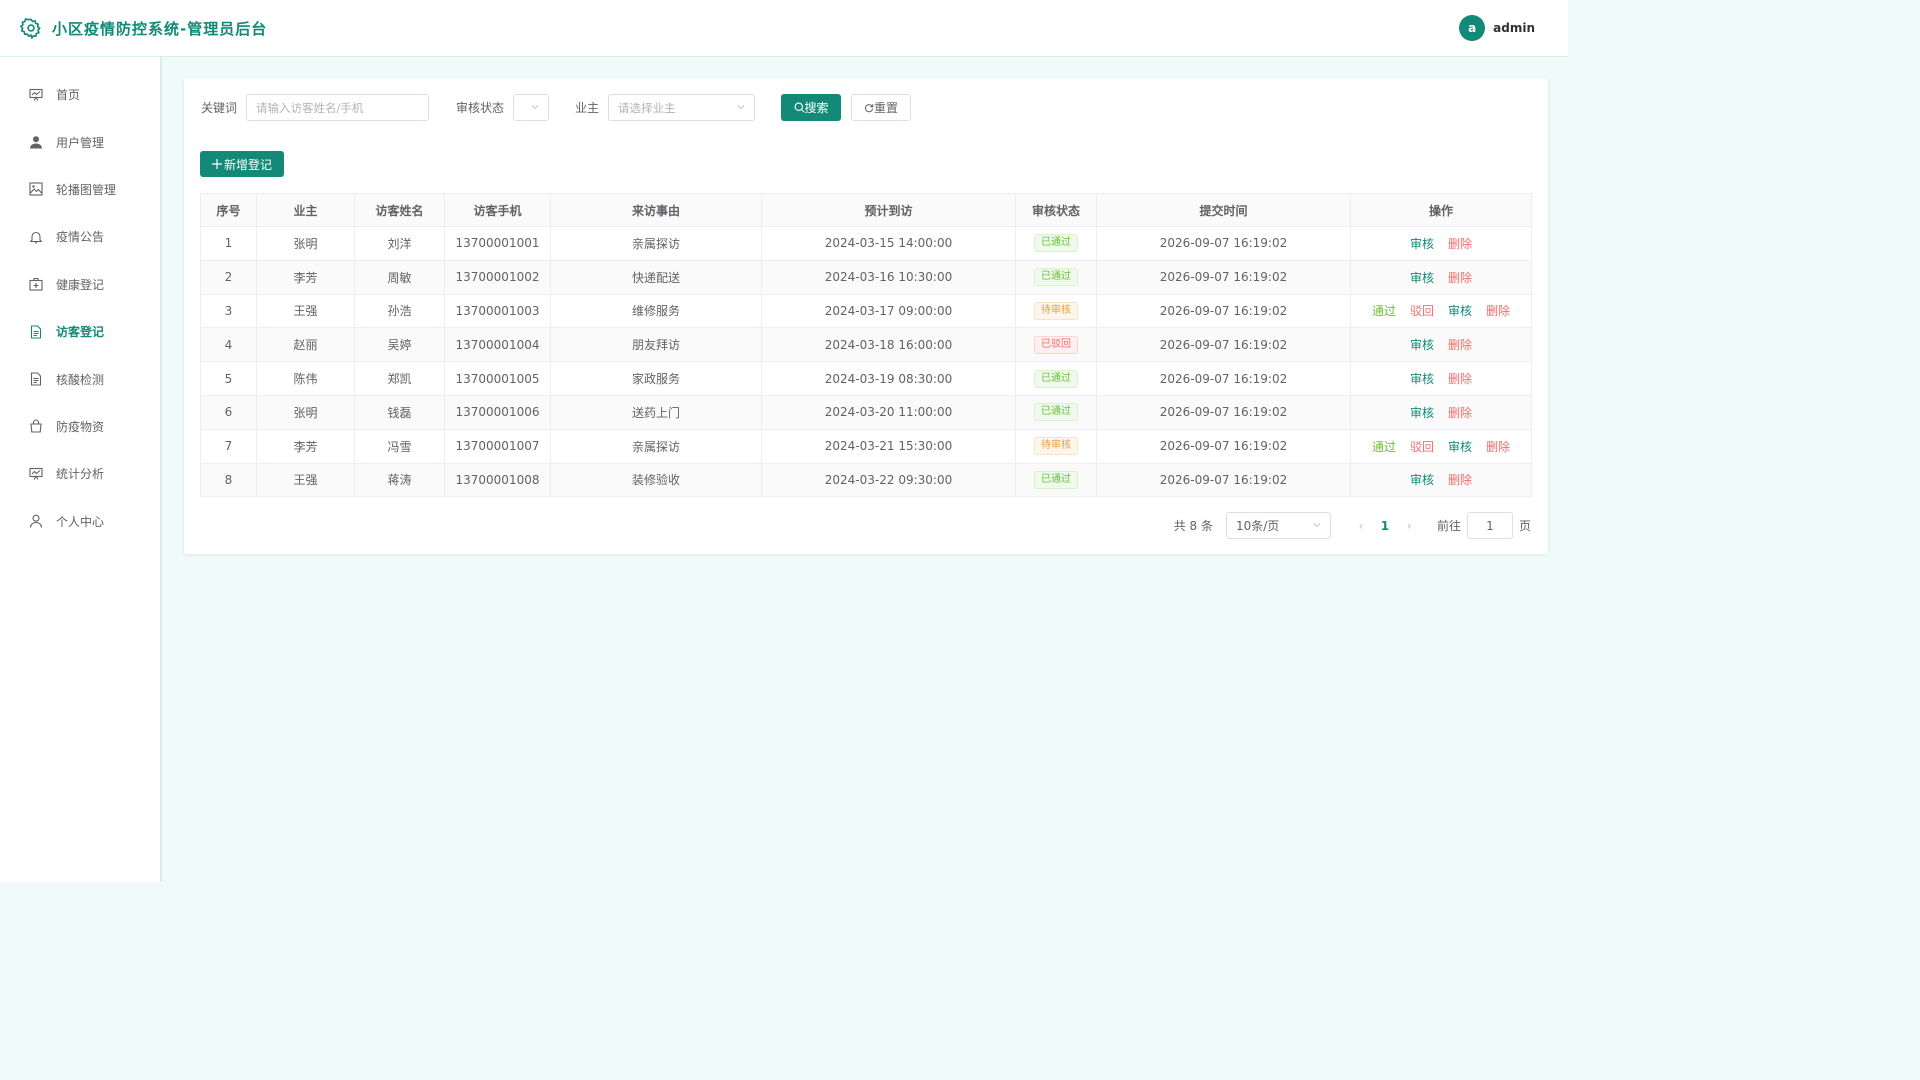 The height and width of the screenshot is (1080, 1920). What do you see at coordinates (881, 107) in the screenshot?
I see `reset-button: 重置` at bounding box center [881, 107].